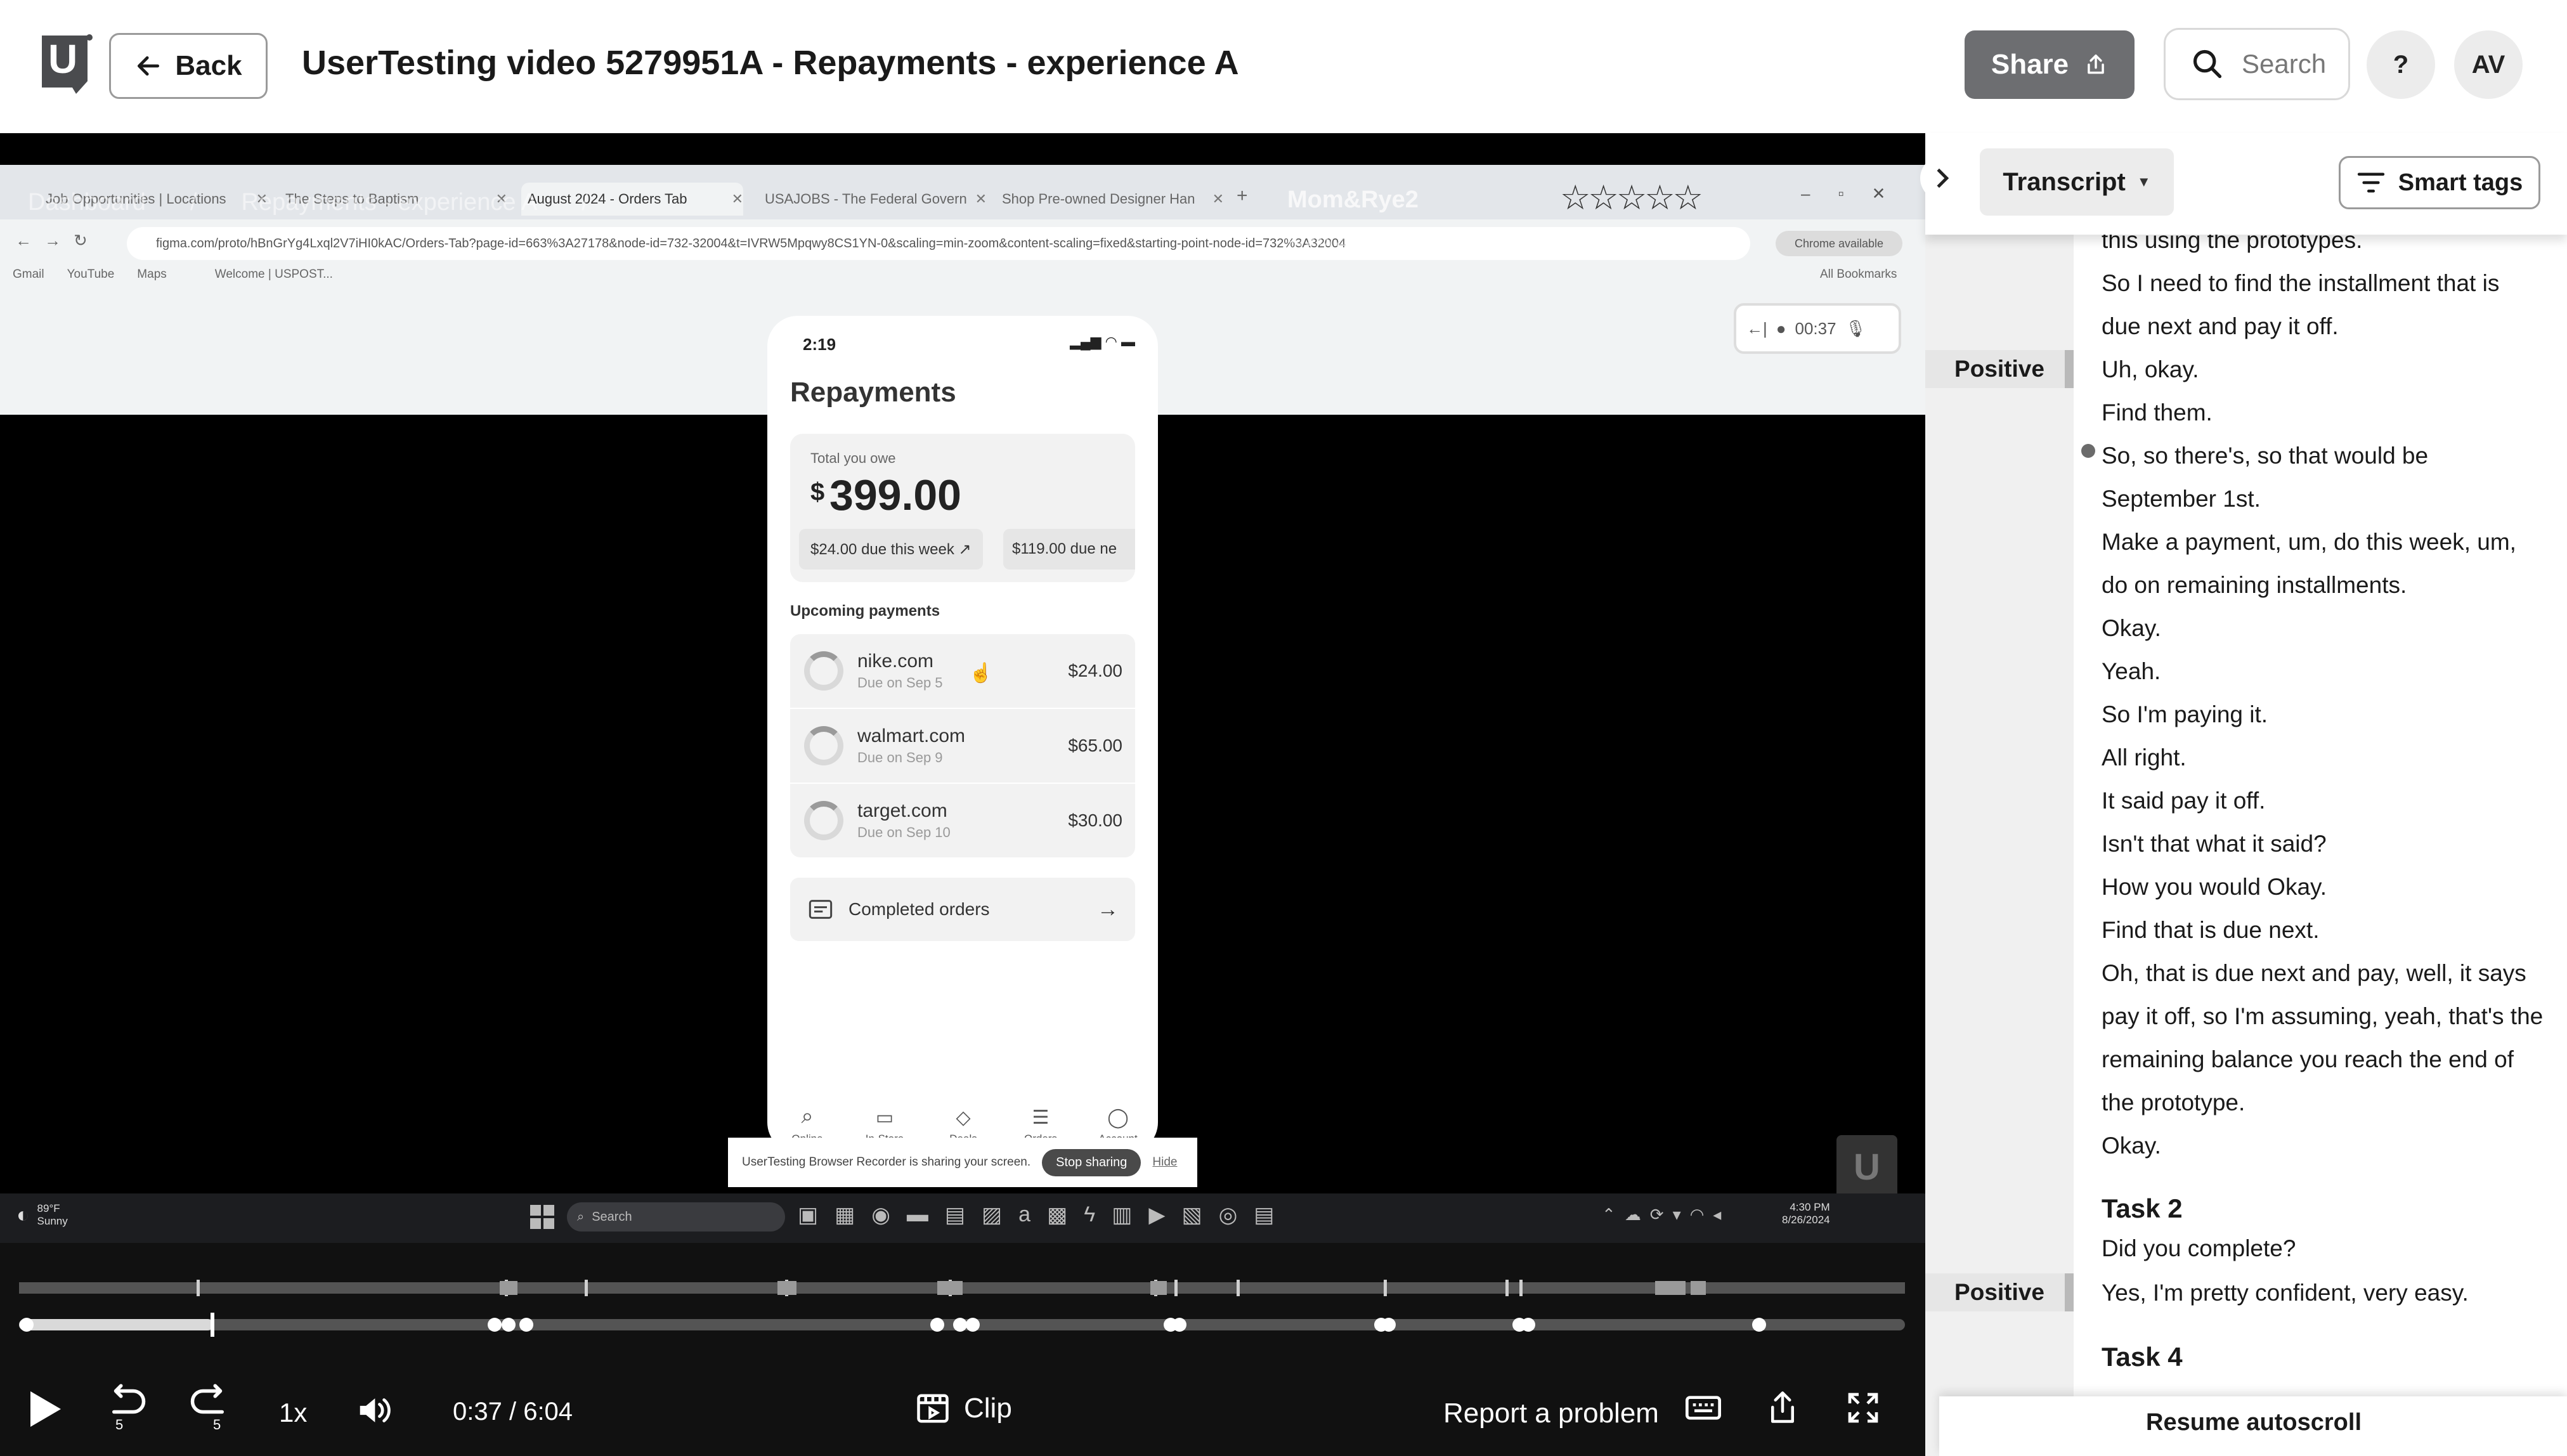 Image resolution: width=2567 pixels, height=1456 pixels. What do you see at coordinates (2254, 1422) in the screenshot?
I see `resume-autoscroll-button: Resume autoscroll` at bounding box center [2254, 1422].